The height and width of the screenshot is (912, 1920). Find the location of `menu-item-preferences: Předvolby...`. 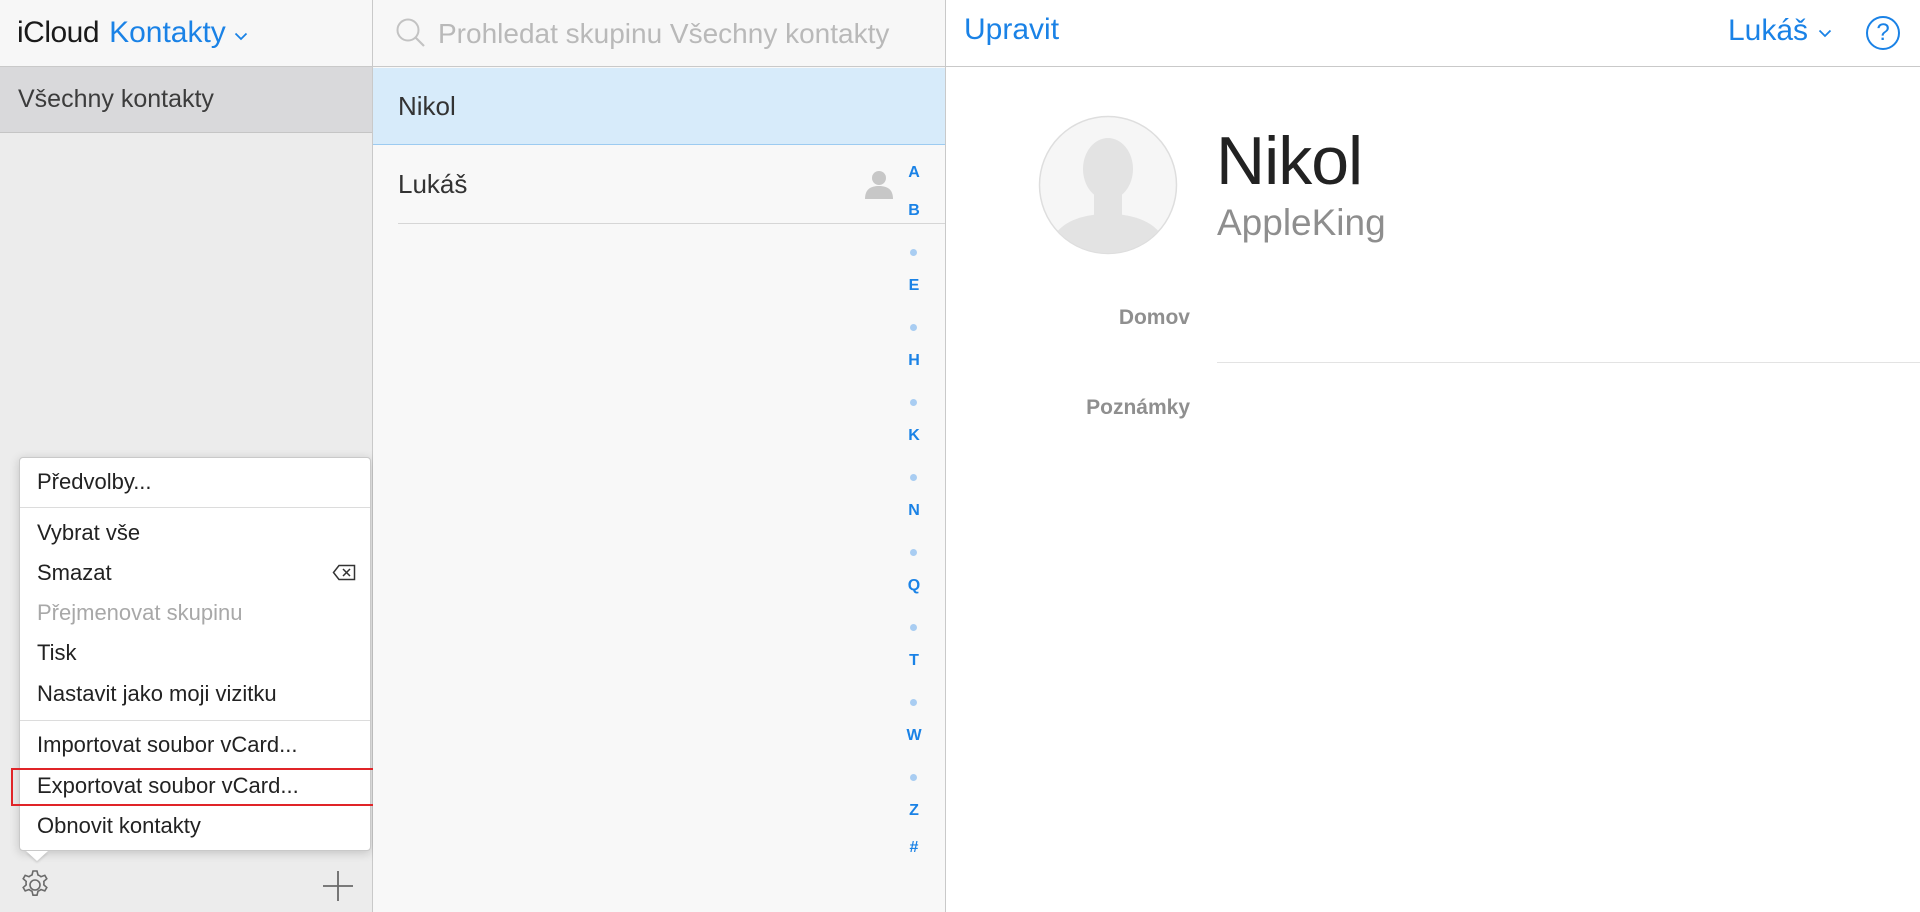

menu-item-preferences: Předvolby... is located at coordinates (195, 482).